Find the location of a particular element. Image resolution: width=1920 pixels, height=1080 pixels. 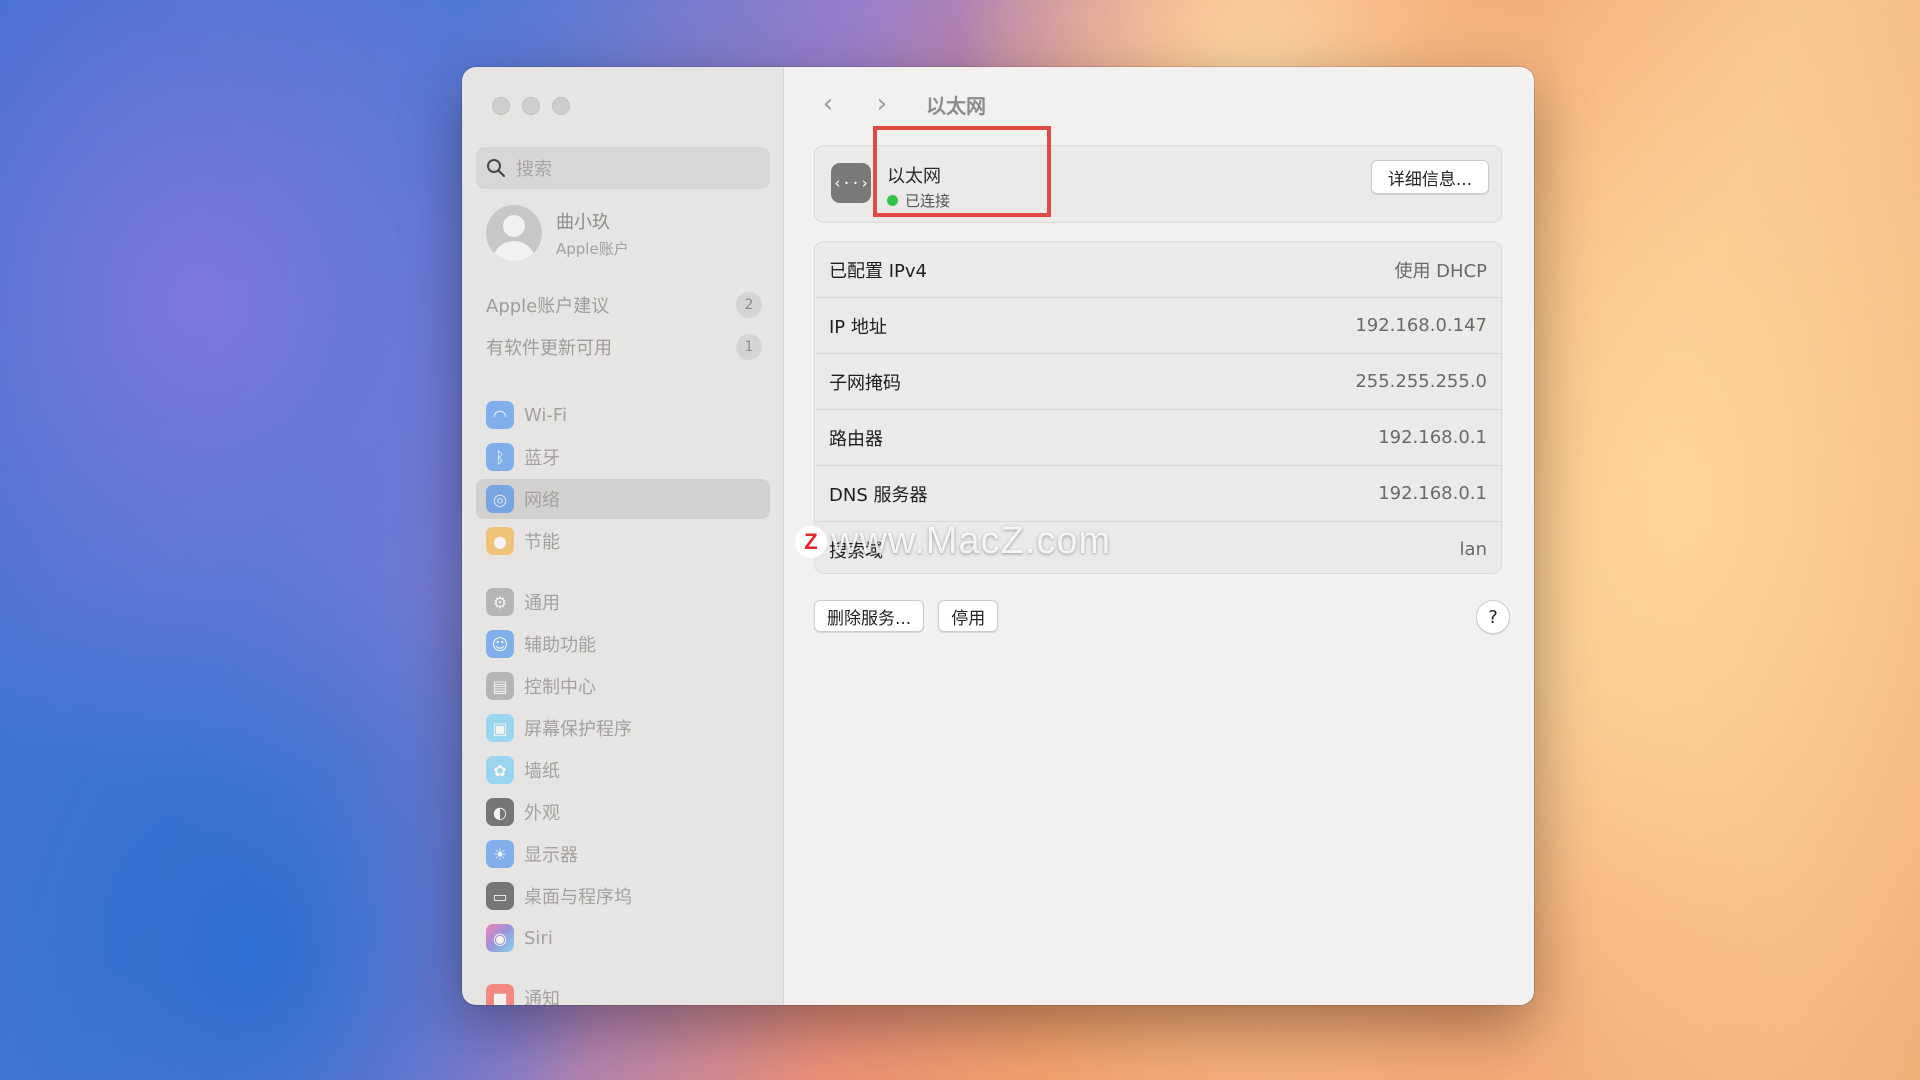

sidebar-item-label: 节能 is located at coordinates (542, 542).